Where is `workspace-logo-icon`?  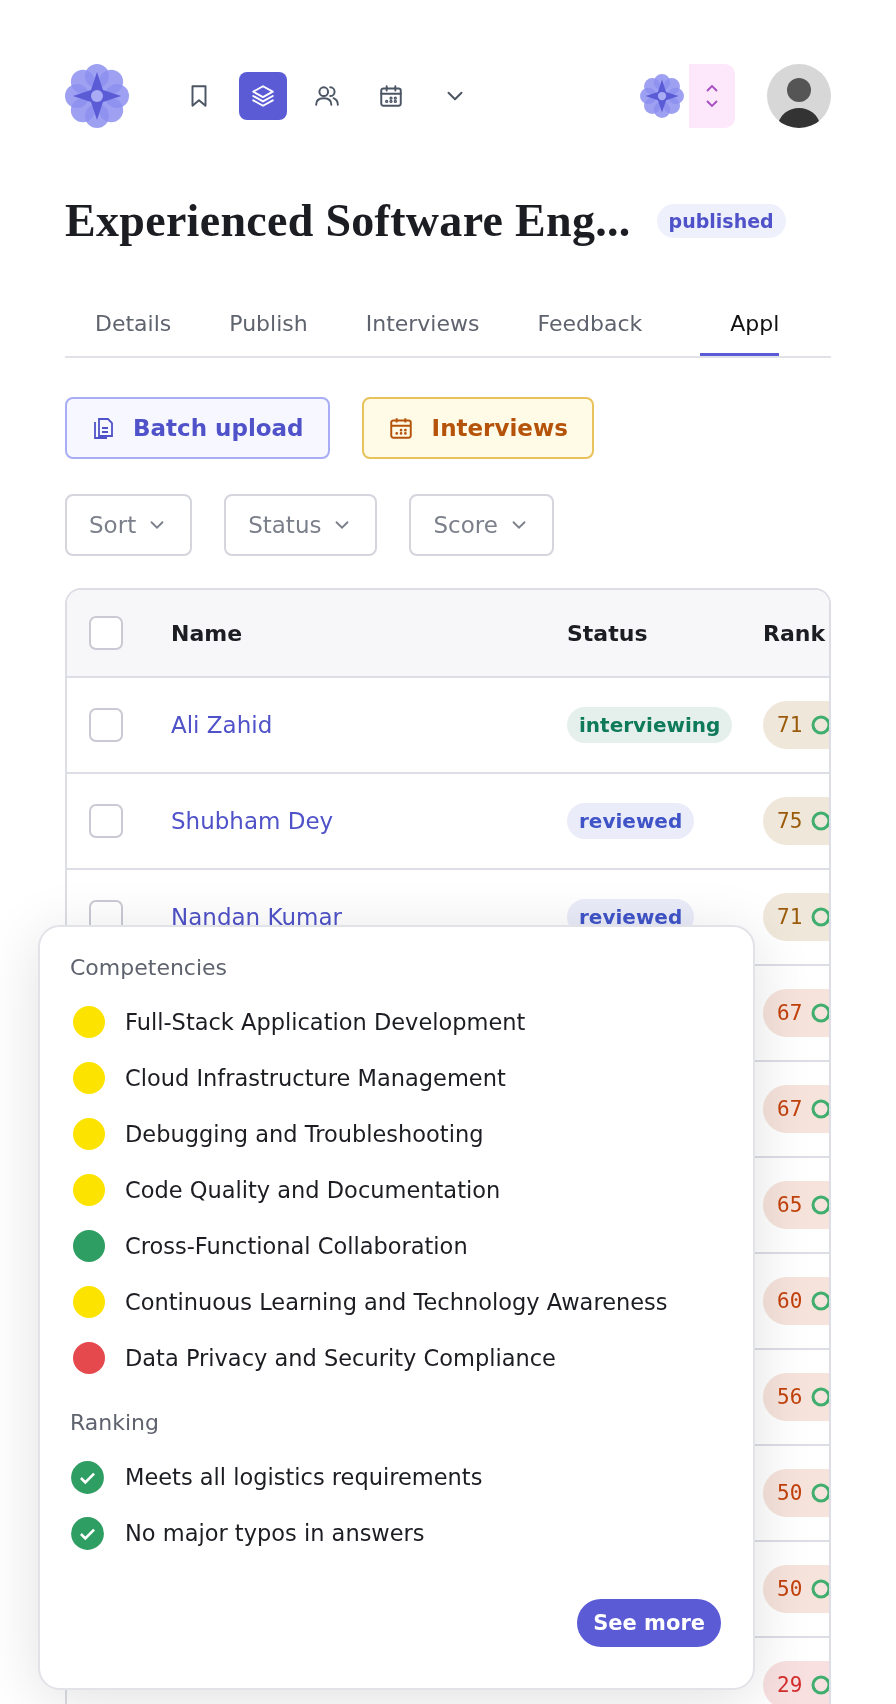 workspace-logo-icon is located at coordinates (662, 96).